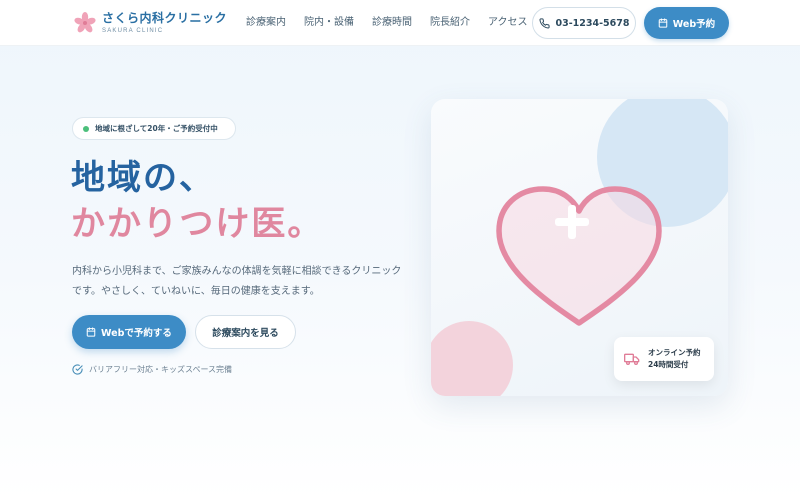 The image size is (800, 500). What do you see at coordinates (674, 352) in the screenshot?
I see `online-reservation-title: オンライン予約` at bounding box center [674, 352].